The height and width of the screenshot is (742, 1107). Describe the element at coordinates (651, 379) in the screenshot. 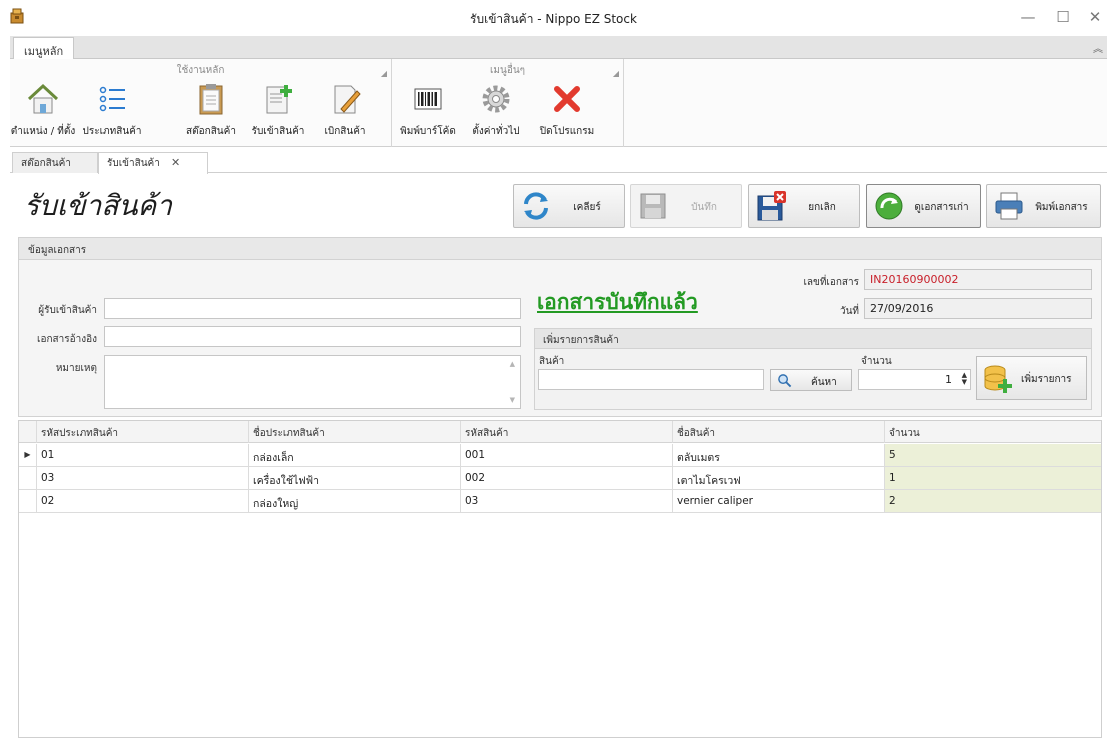

I see `product-input` at that location.